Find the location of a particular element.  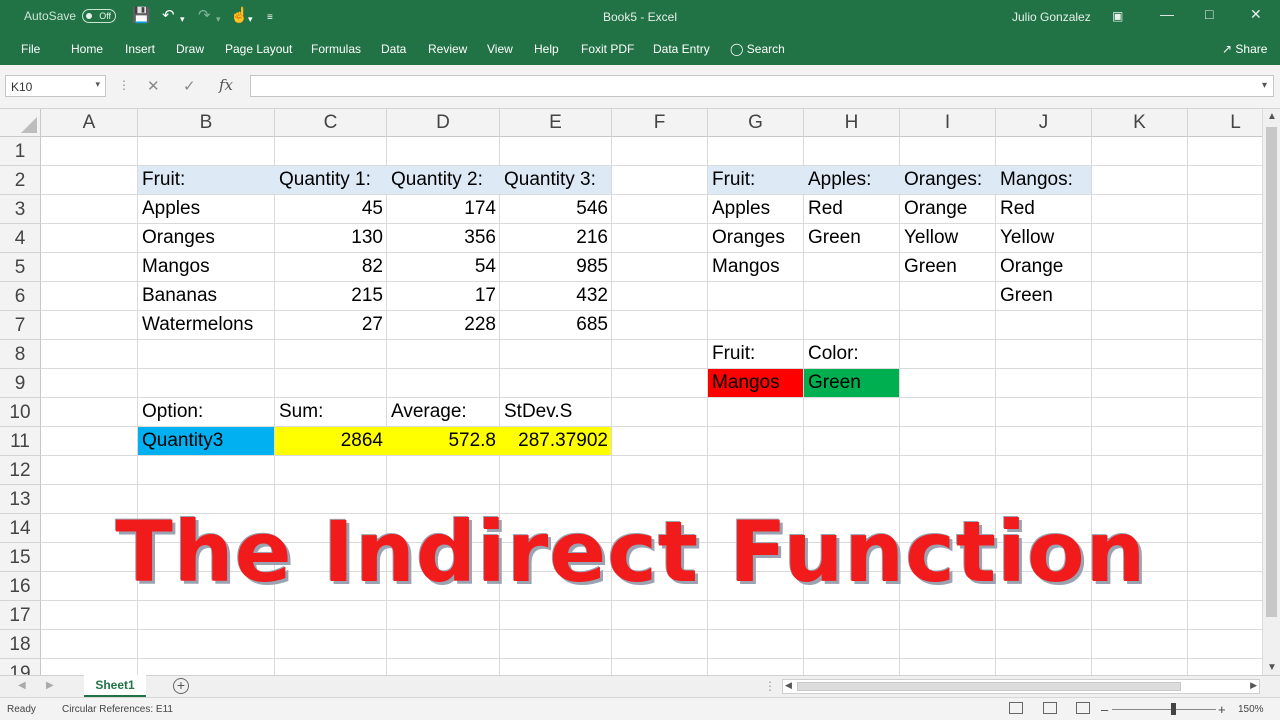

tab-draw: Draw is located at coordinates (190, 49).